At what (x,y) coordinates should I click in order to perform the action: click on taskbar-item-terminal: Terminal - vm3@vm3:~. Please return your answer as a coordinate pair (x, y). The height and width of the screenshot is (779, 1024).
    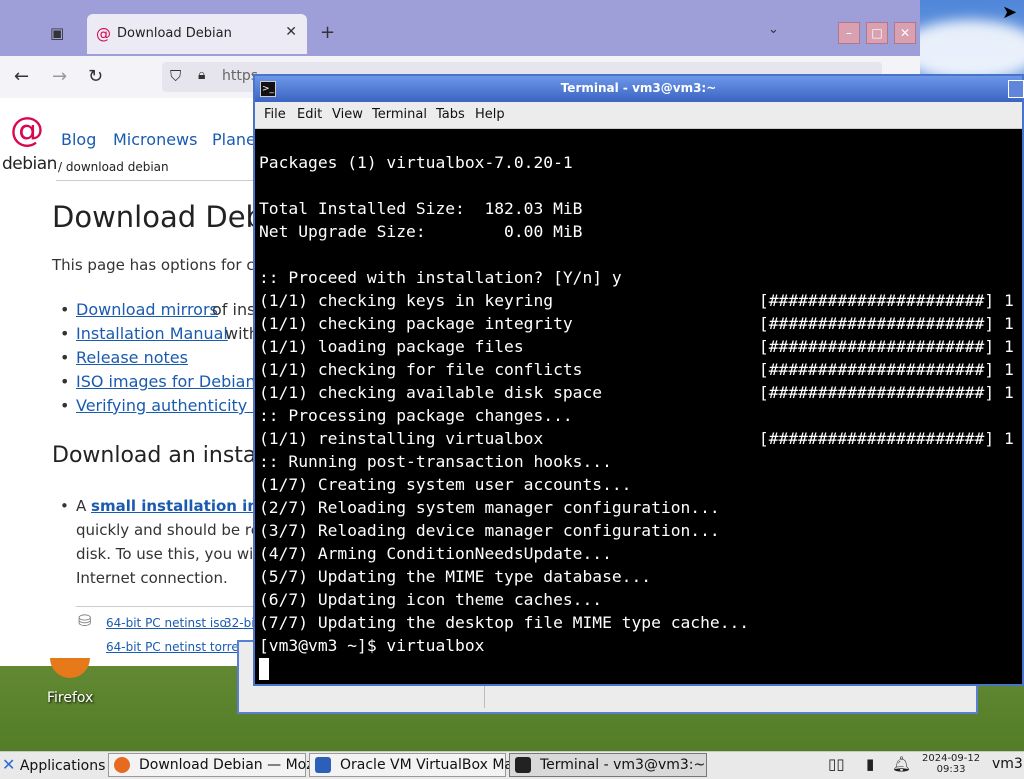
    Looking at the image, I should click on (608, 765).